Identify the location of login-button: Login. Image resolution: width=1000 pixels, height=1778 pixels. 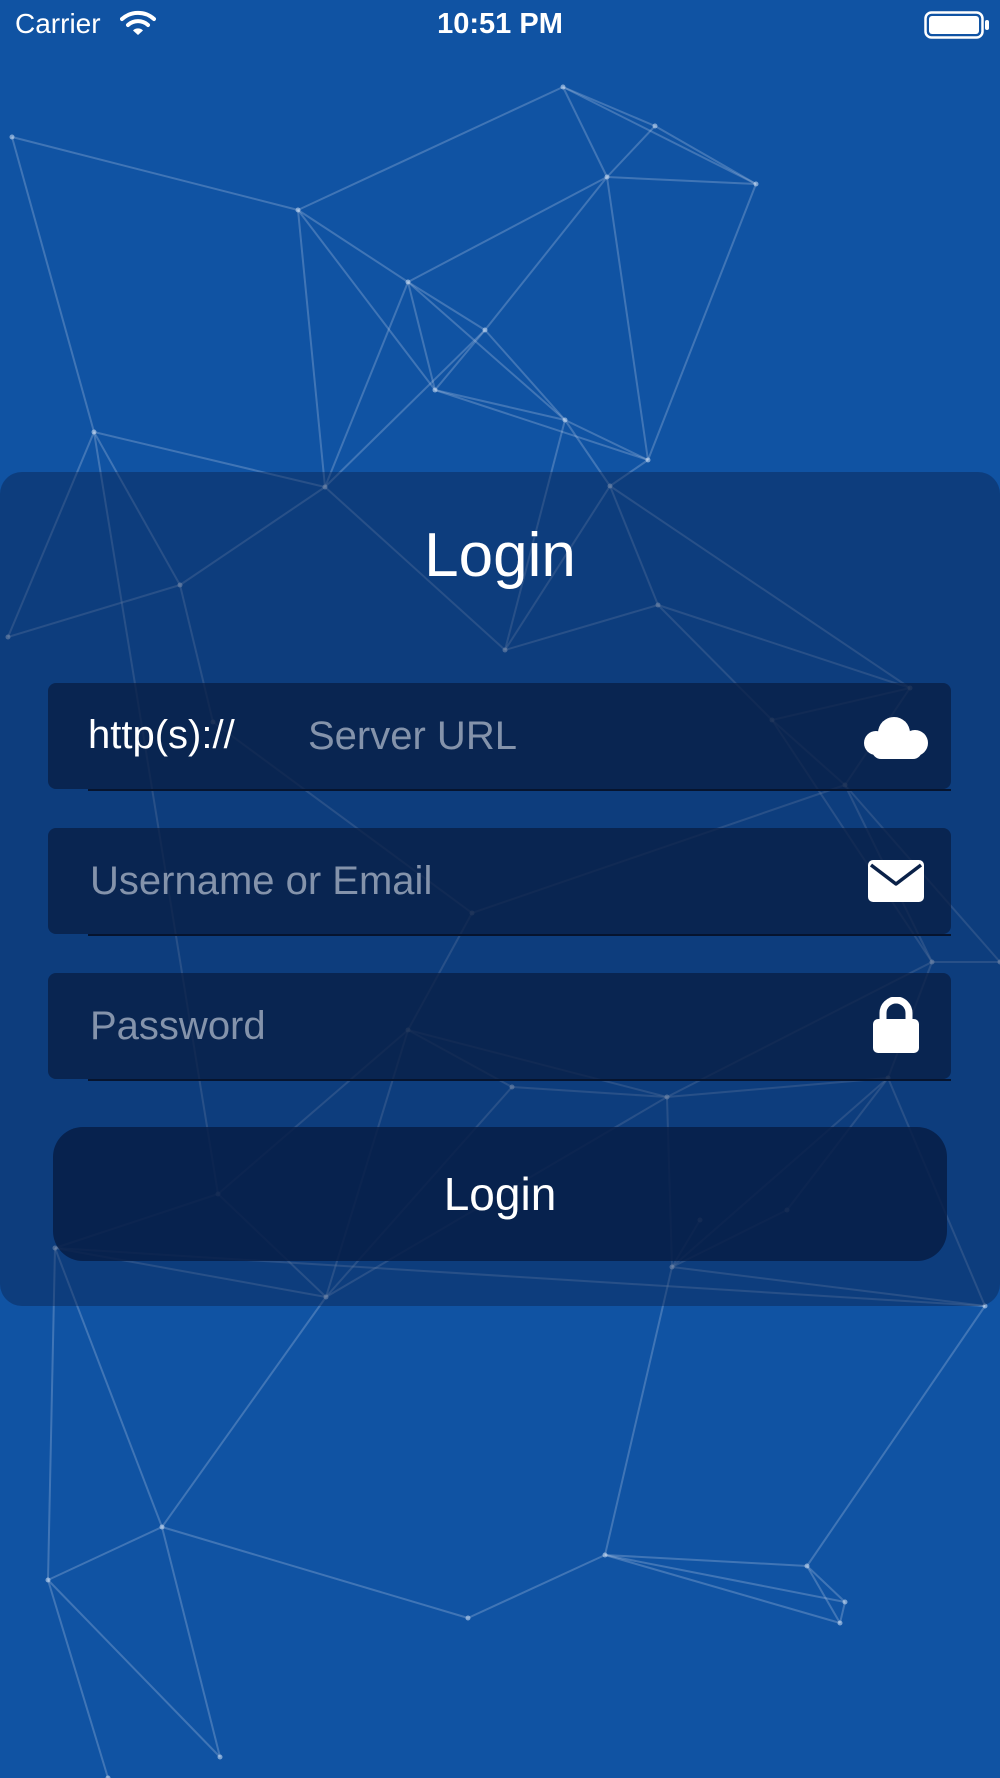
(500, 1194).